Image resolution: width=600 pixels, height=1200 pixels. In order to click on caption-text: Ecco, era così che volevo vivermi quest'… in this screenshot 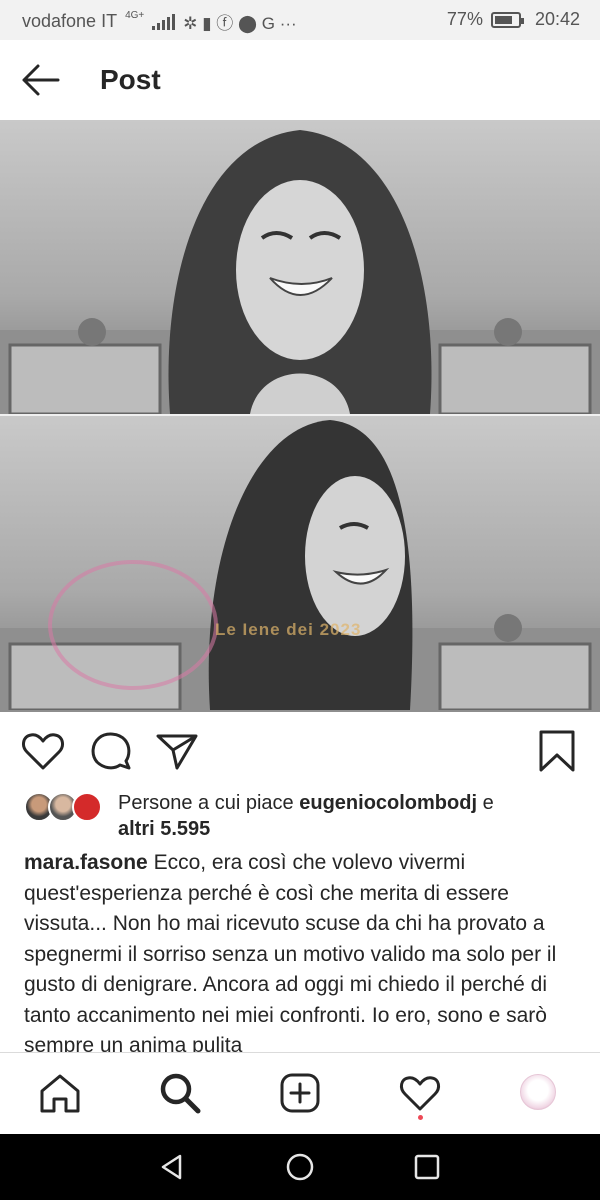, I will do `click(290, 951)`.